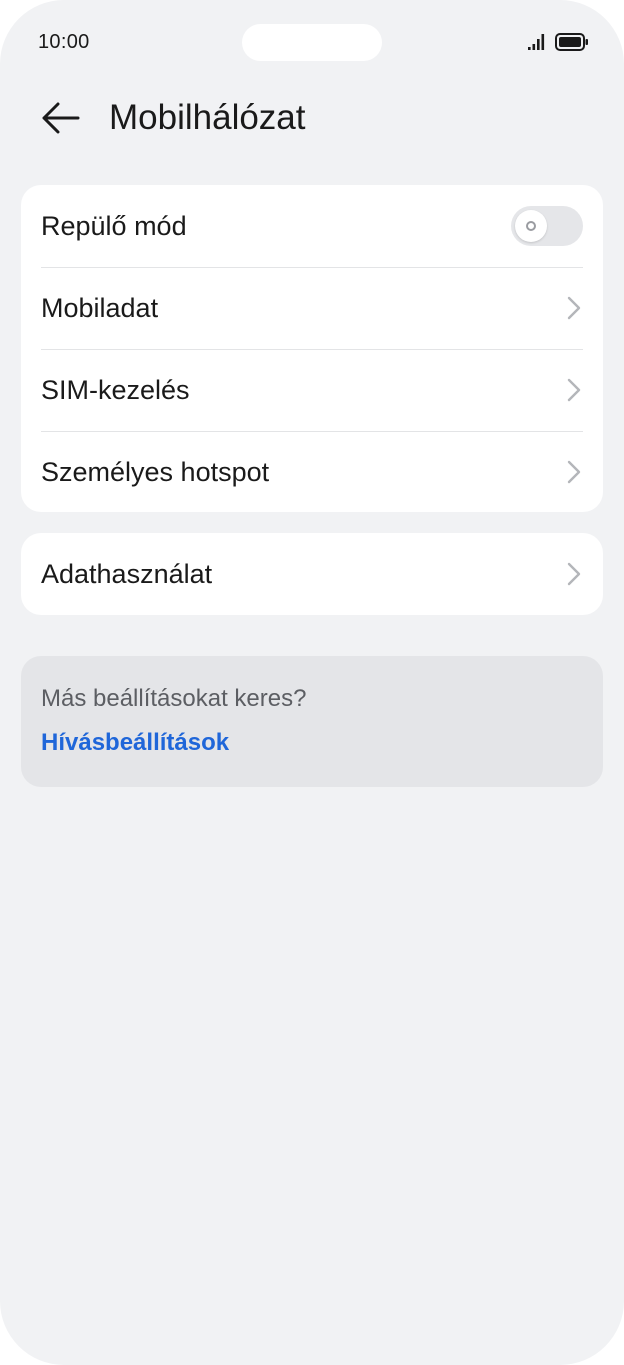 The image size is (624, 1365). I want to click on status-time: 10:00, so click(64, 42).